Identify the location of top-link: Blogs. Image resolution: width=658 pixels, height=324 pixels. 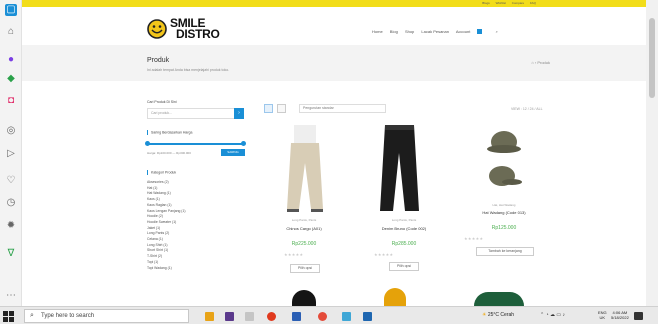
(486, 3).